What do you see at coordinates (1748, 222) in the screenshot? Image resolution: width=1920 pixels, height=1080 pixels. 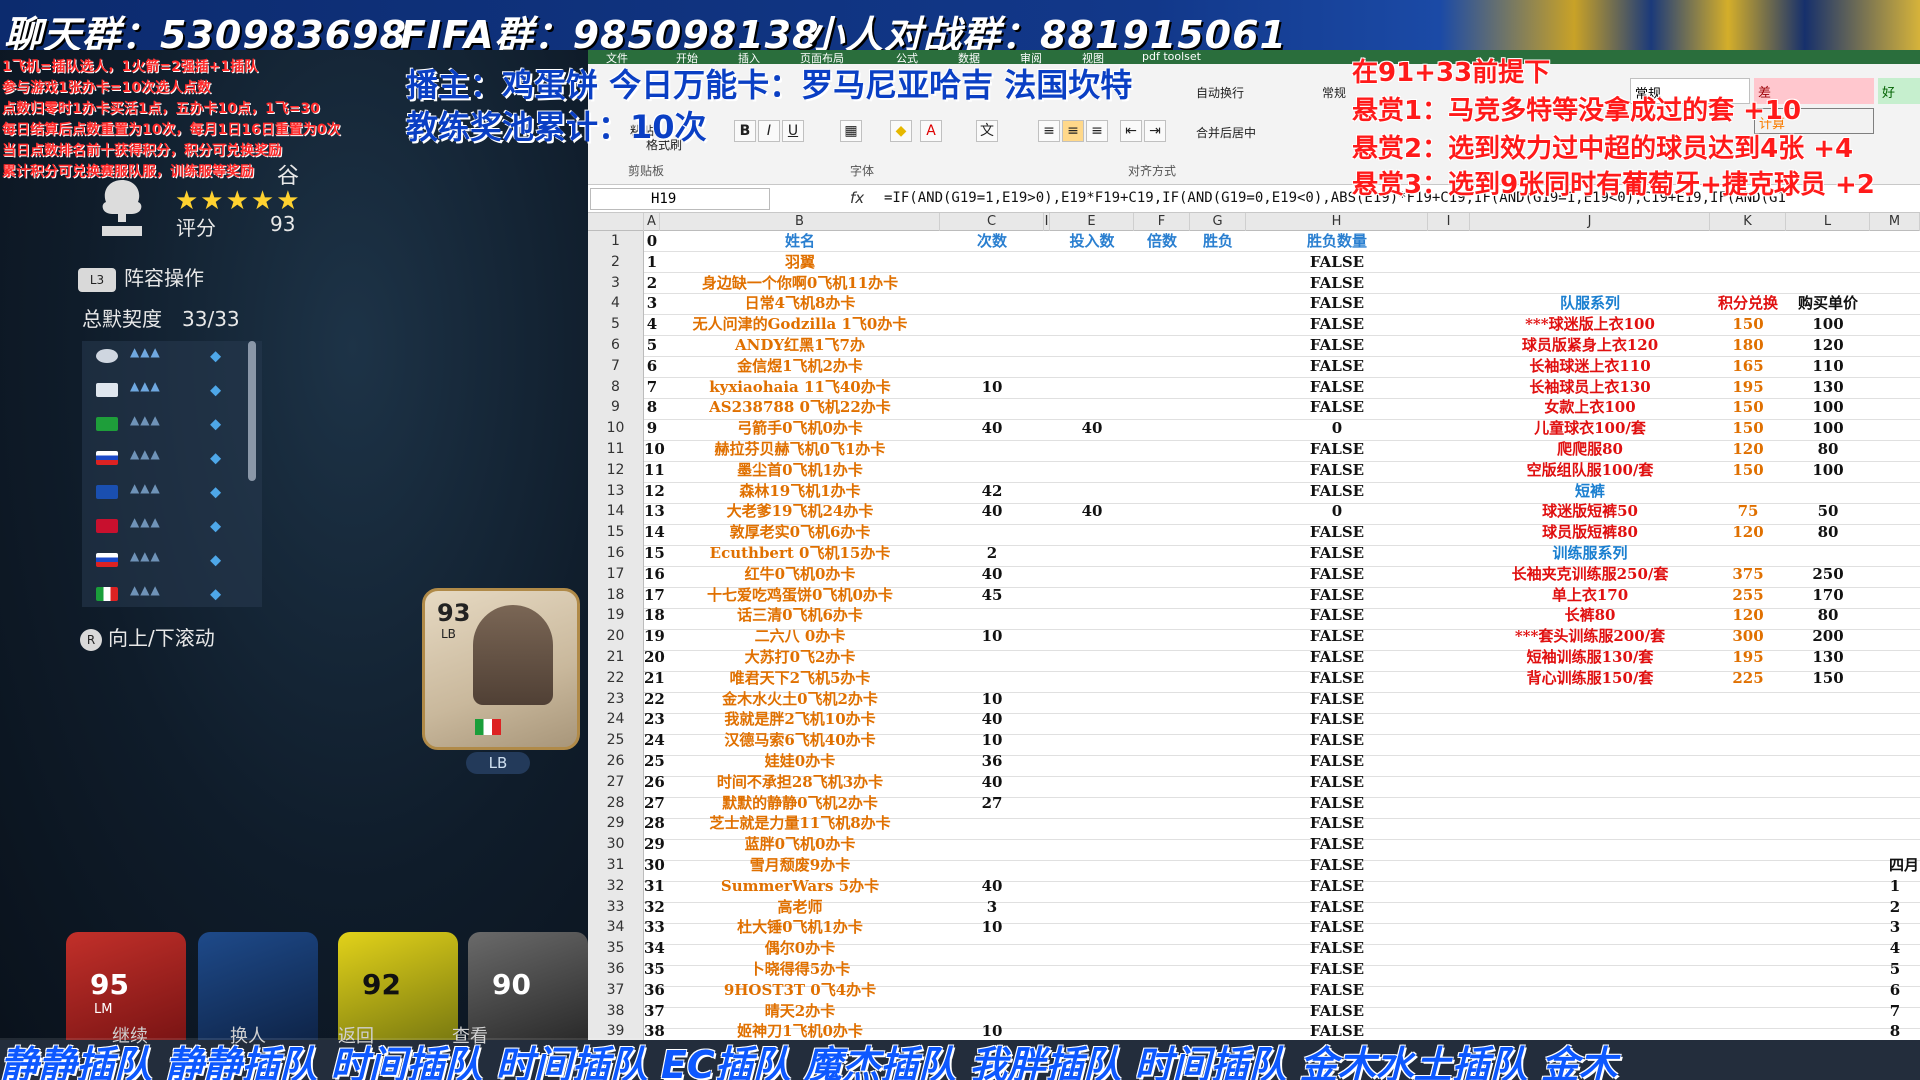 I see `col-header-k: K` at bounding box center [1748, 222].